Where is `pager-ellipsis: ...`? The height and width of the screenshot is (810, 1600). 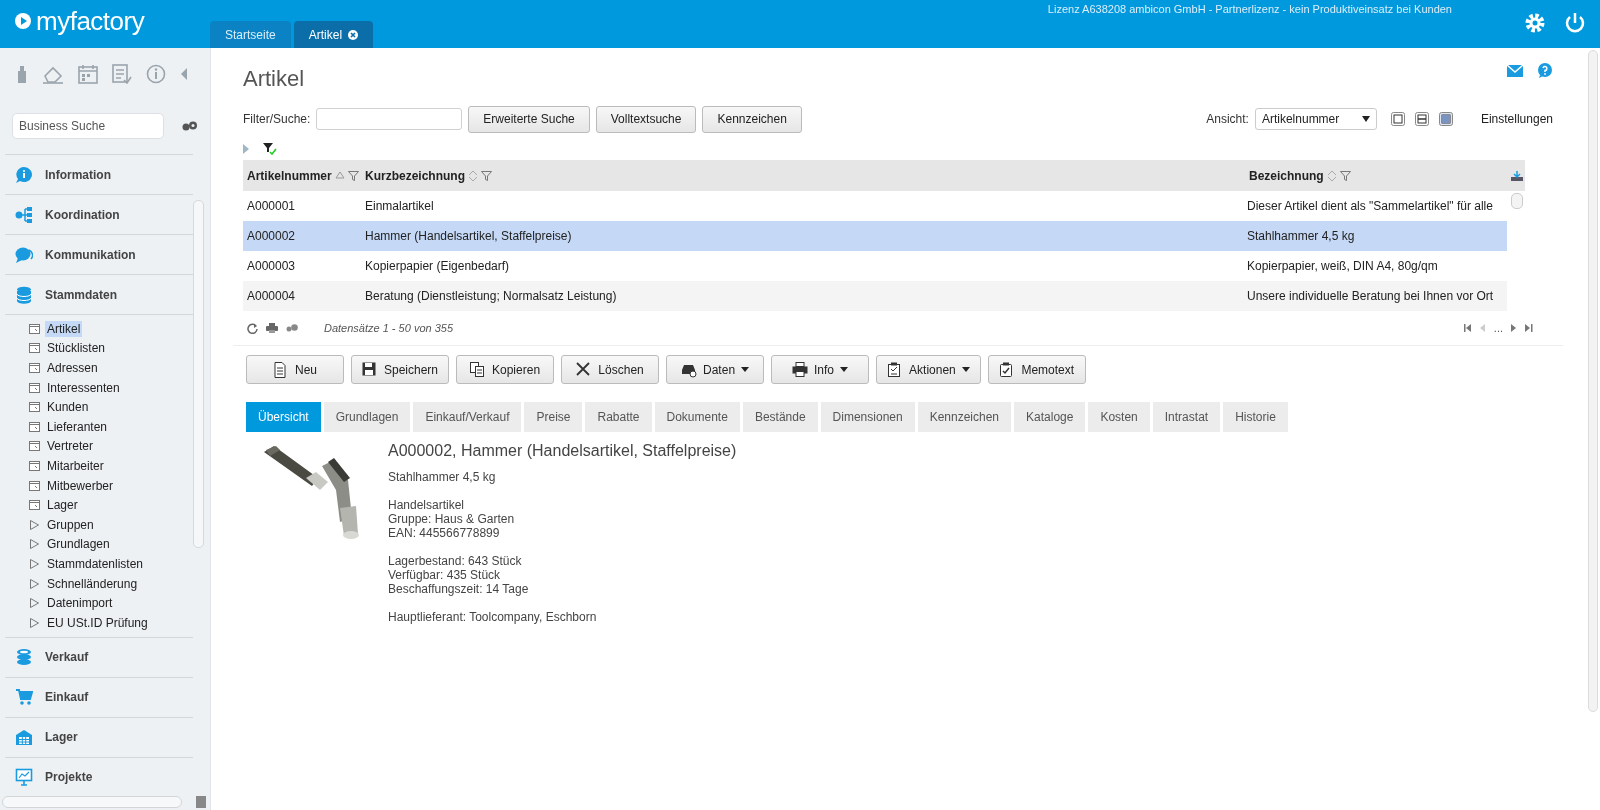
pager-ellipsis: ... is located at coordinates (1498, 328).